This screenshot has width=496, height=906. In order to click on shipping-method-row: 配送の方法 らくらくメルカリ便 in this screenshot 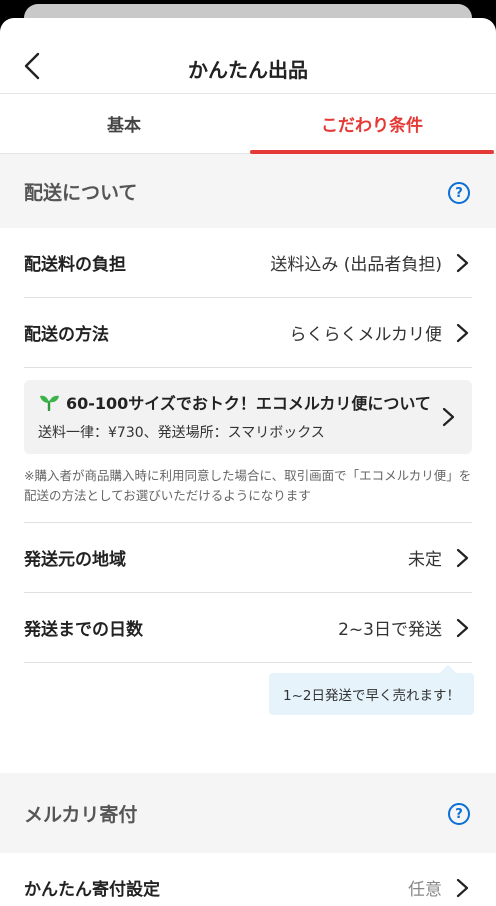, I will do `click(248, 333)`.